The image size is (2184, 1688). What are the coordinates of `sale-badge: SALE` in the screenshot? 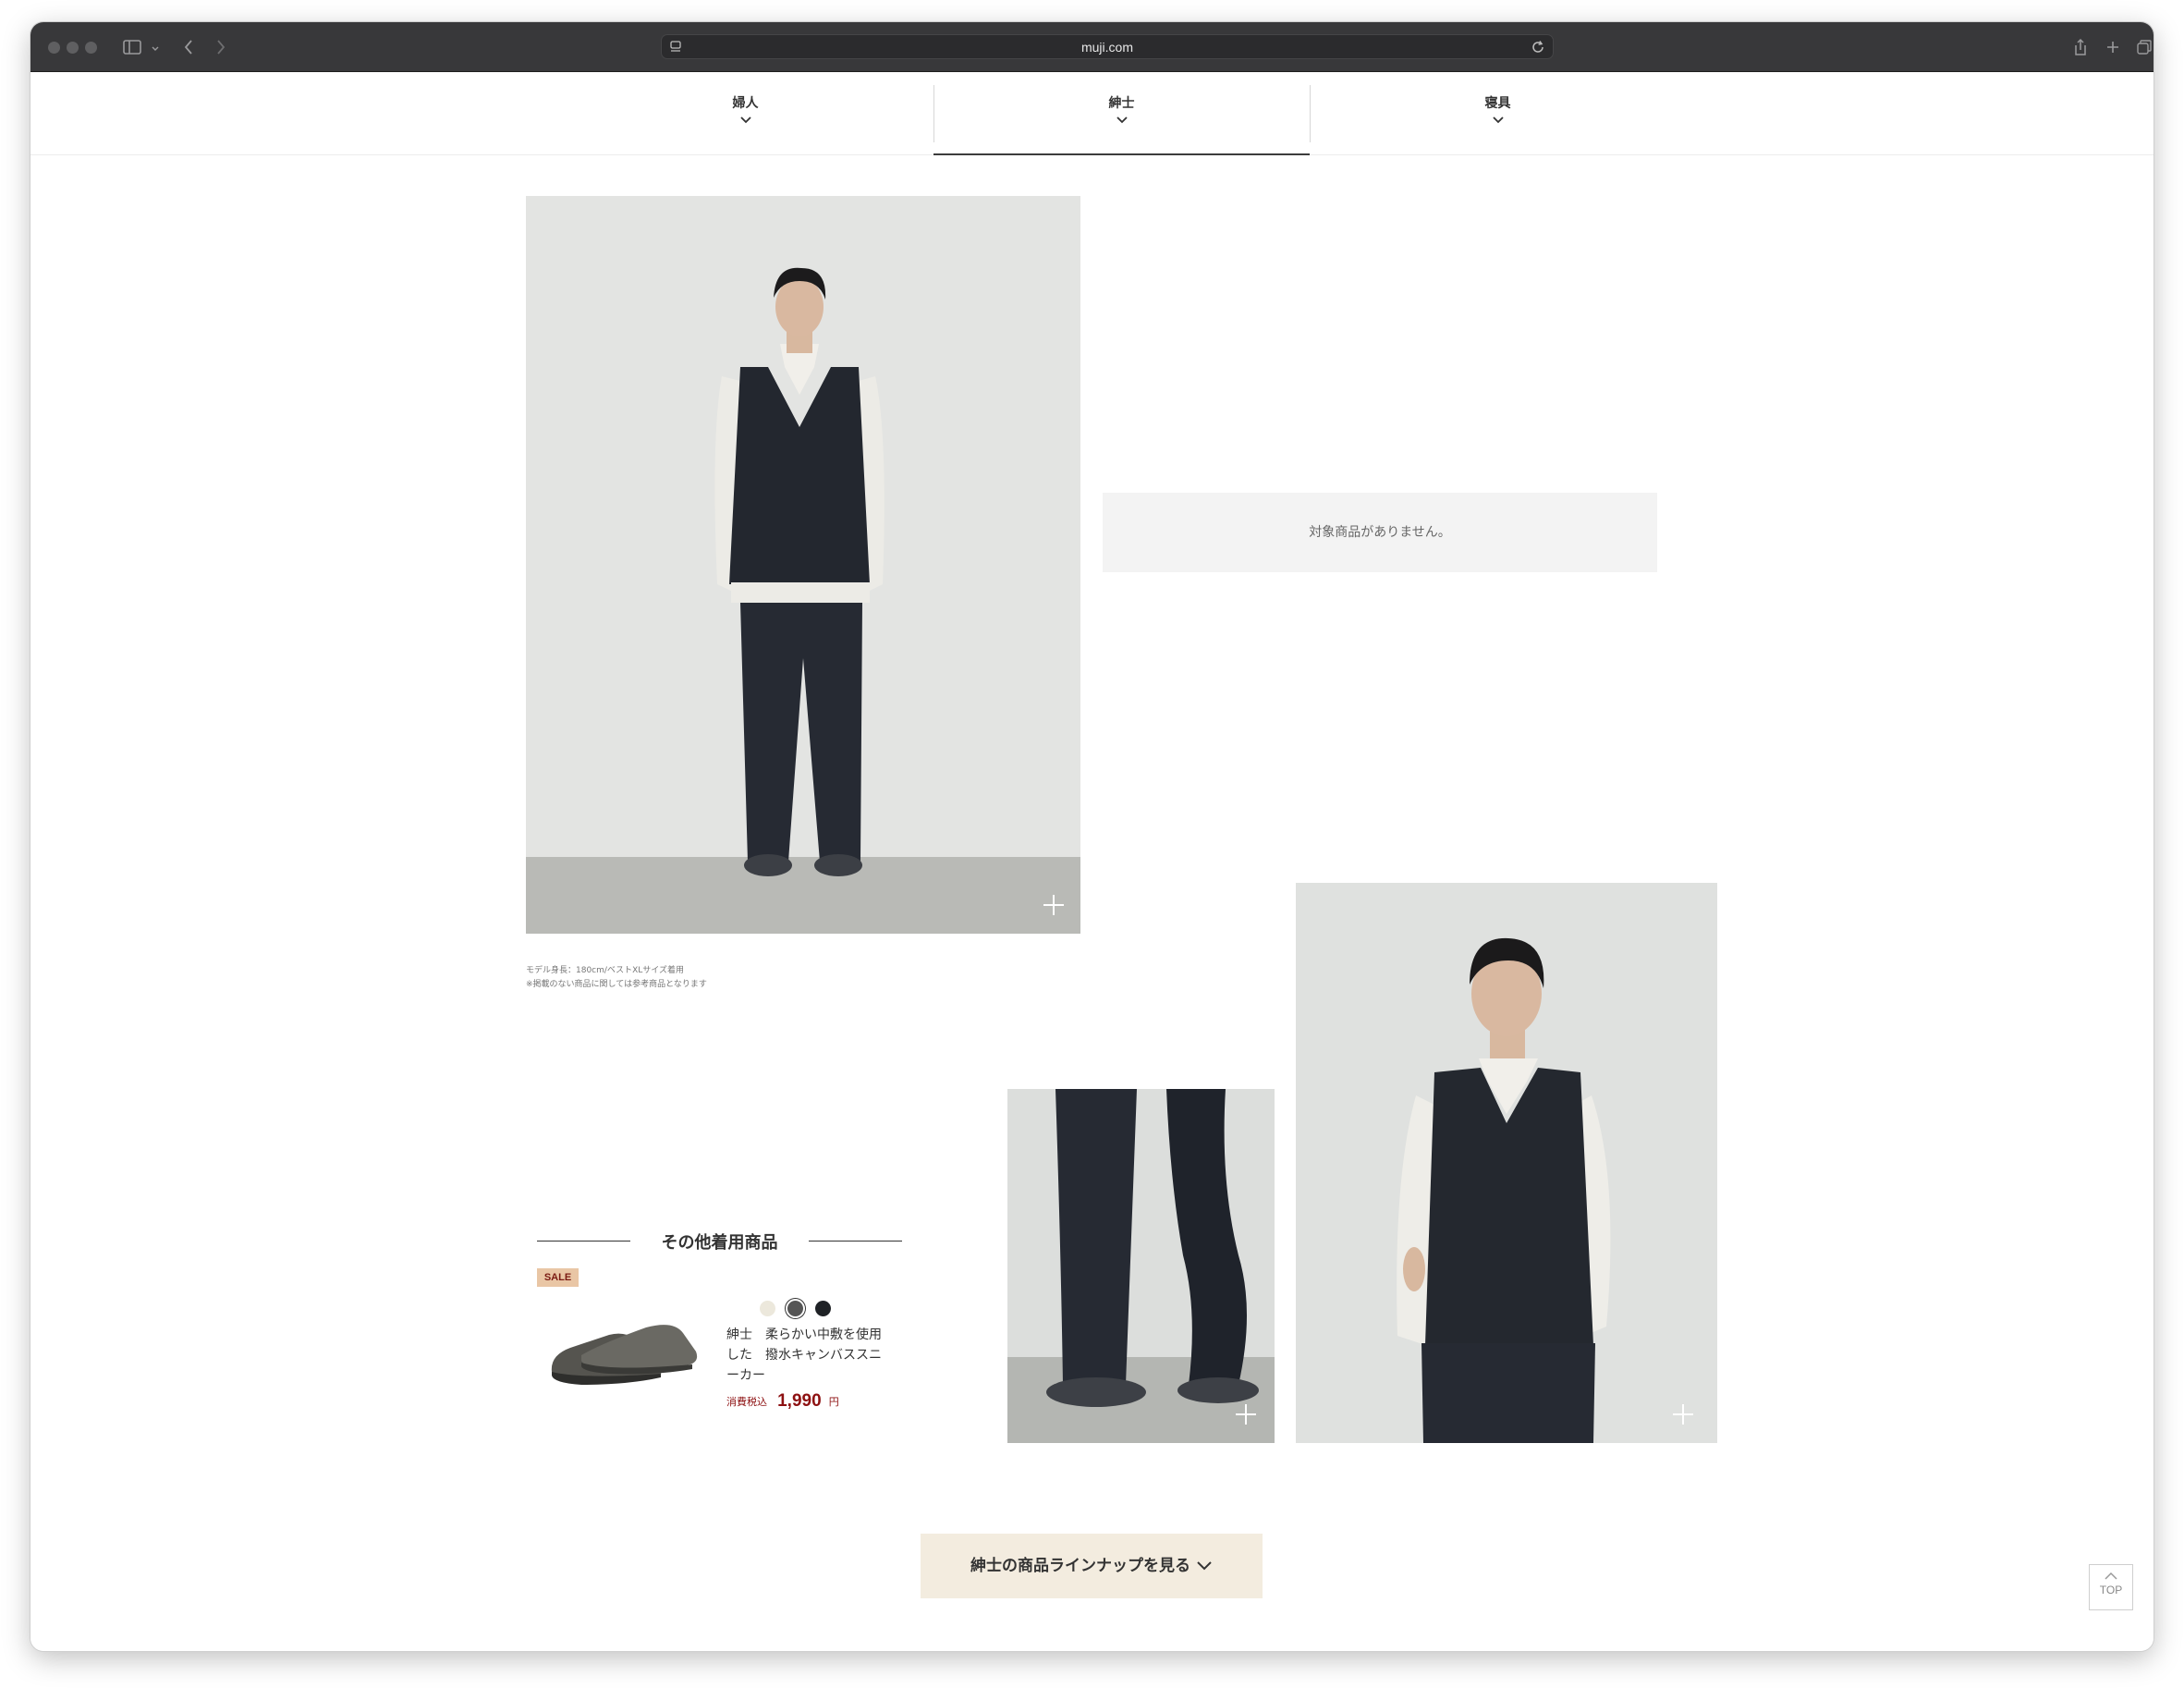 It's located at (558, 1278).